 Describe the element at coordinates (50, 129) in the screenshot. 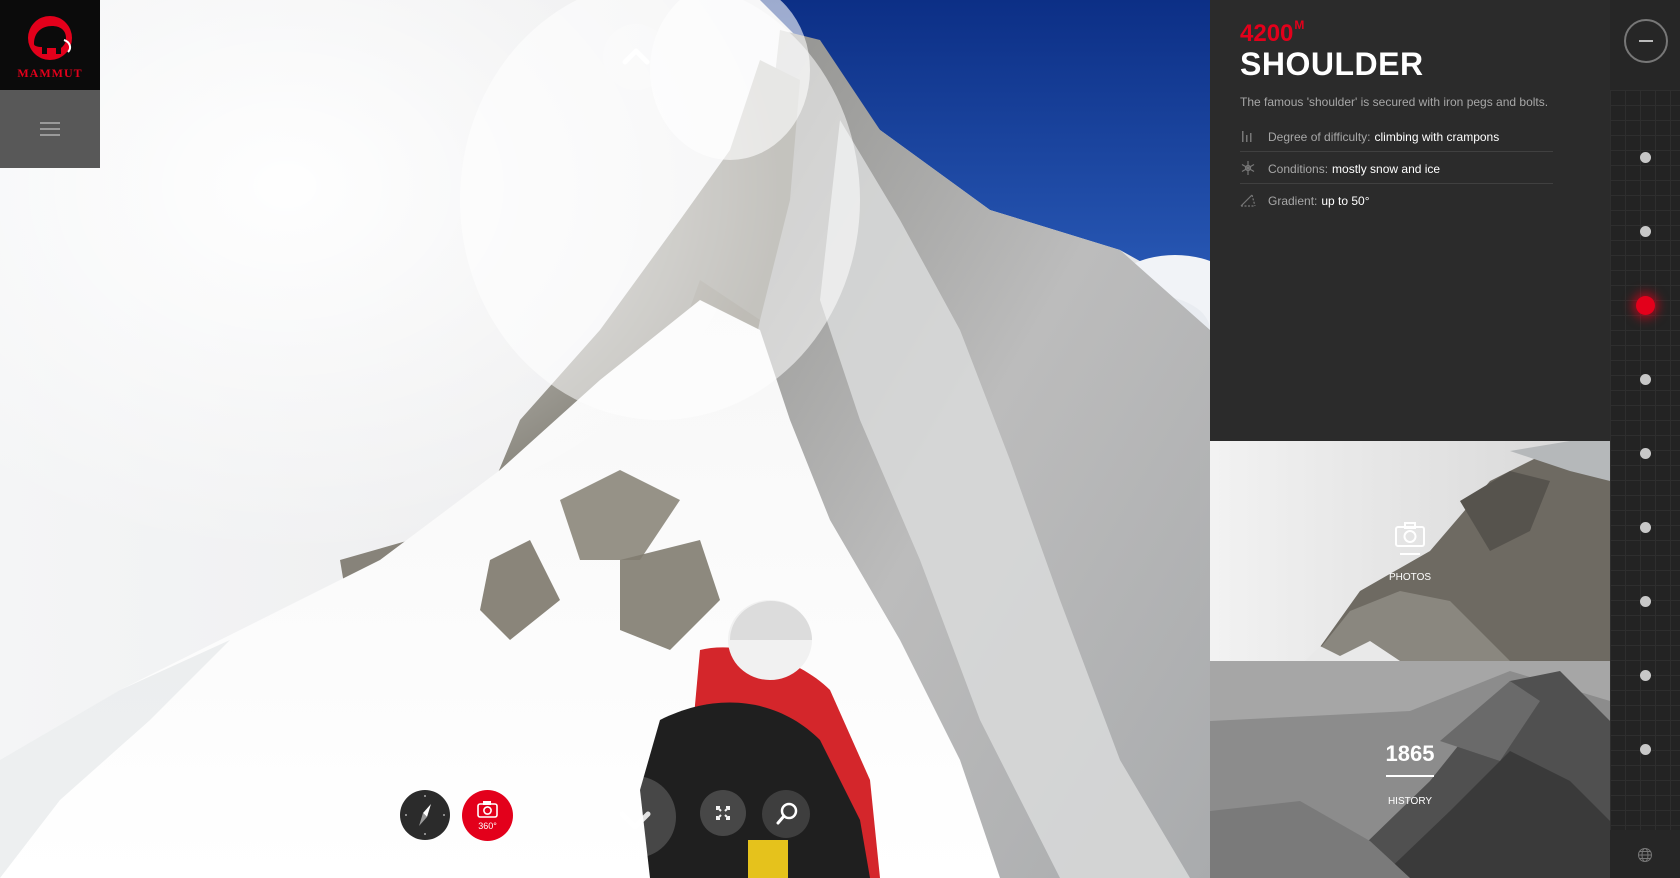

I see `menu-button` at that location.